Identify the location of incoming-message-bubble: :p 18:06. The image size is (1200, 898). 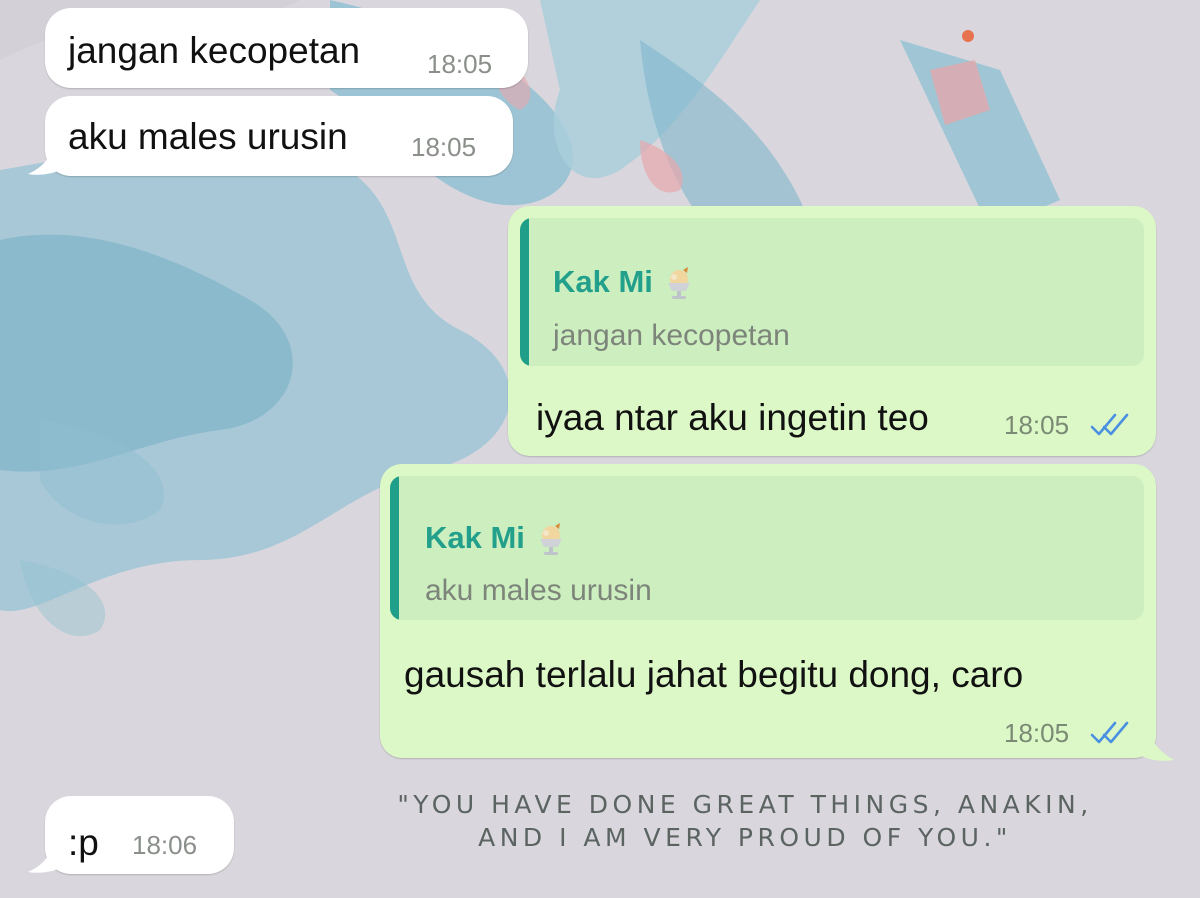
(139, 835).